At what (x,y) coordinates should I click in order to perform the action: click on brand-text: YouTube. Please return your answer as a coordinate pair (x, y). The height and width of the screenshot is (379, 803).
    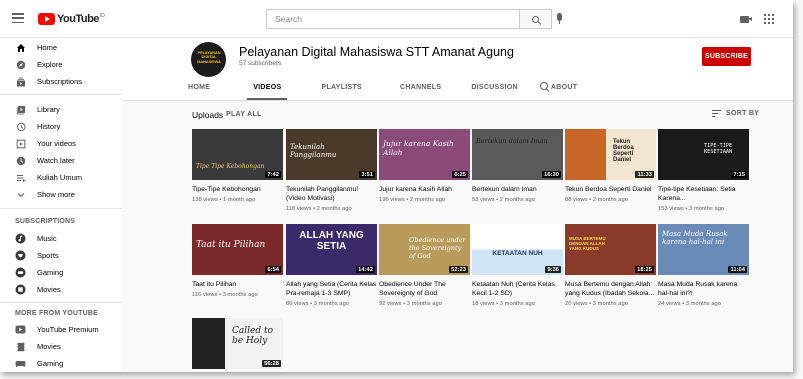
    Looking at the image, I should click on (78, 19).